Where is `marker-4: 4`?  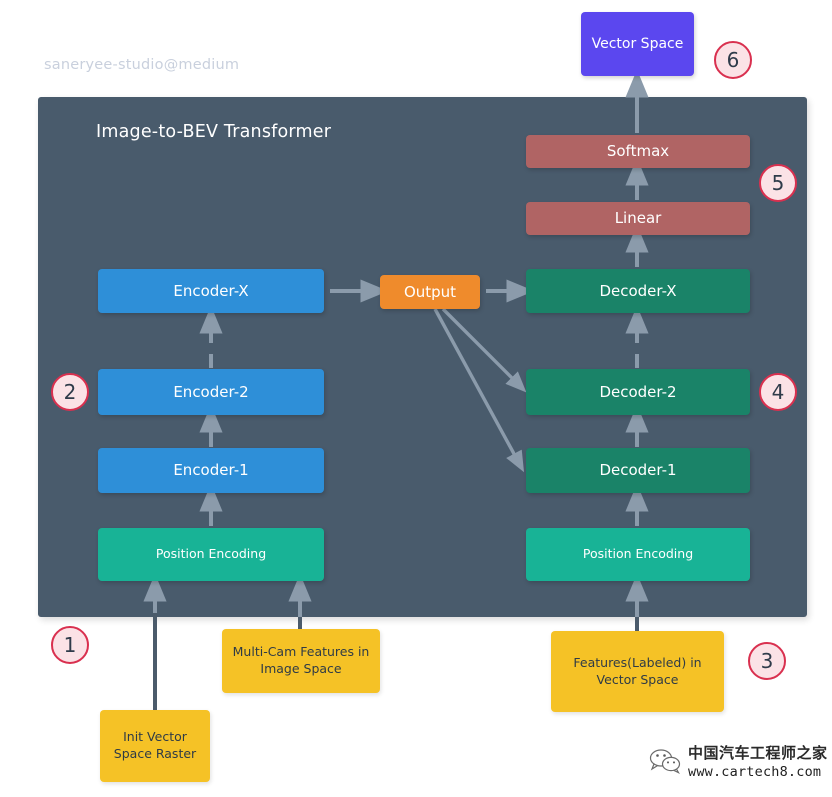
marker-4: 4 is located at coordinates (778, 392).